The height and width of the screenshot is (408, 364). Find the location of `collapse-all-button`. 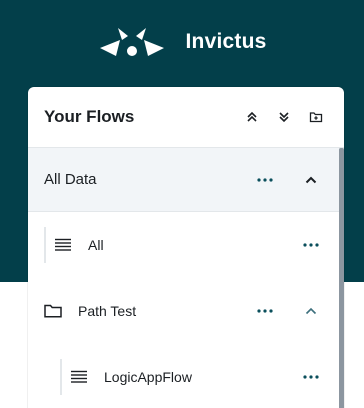

collapse-all-button is located at coordinates (252, 117).